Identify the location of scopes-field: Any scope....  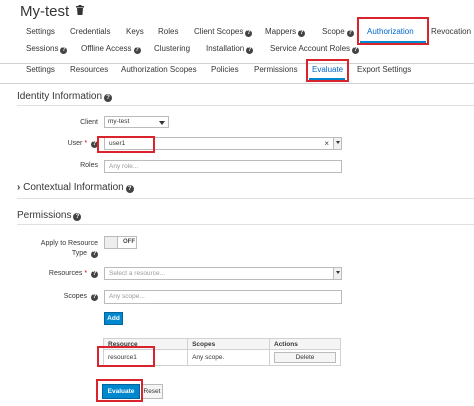
(223, 297).